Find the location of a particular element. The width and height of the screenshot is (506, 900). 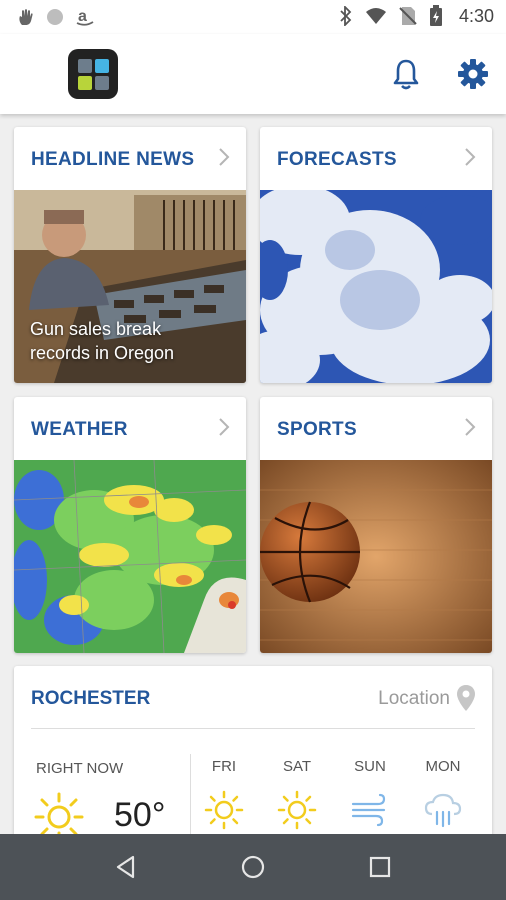

sports-title: SPORTS is located at coordinates (317, 429).